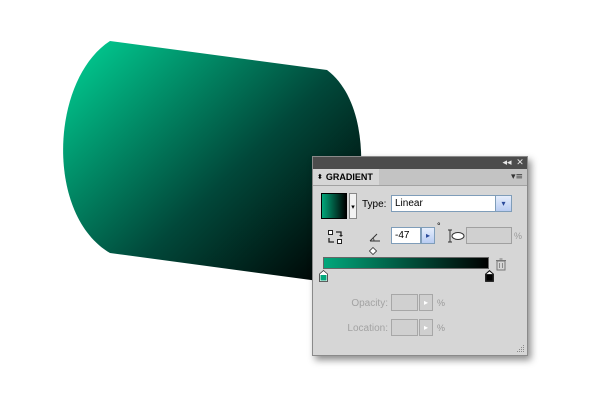  What do you see at coordinates (520, 163) in the screenshot?
I see `close-panel-icon: ✕` at bounding box center [520, 163].